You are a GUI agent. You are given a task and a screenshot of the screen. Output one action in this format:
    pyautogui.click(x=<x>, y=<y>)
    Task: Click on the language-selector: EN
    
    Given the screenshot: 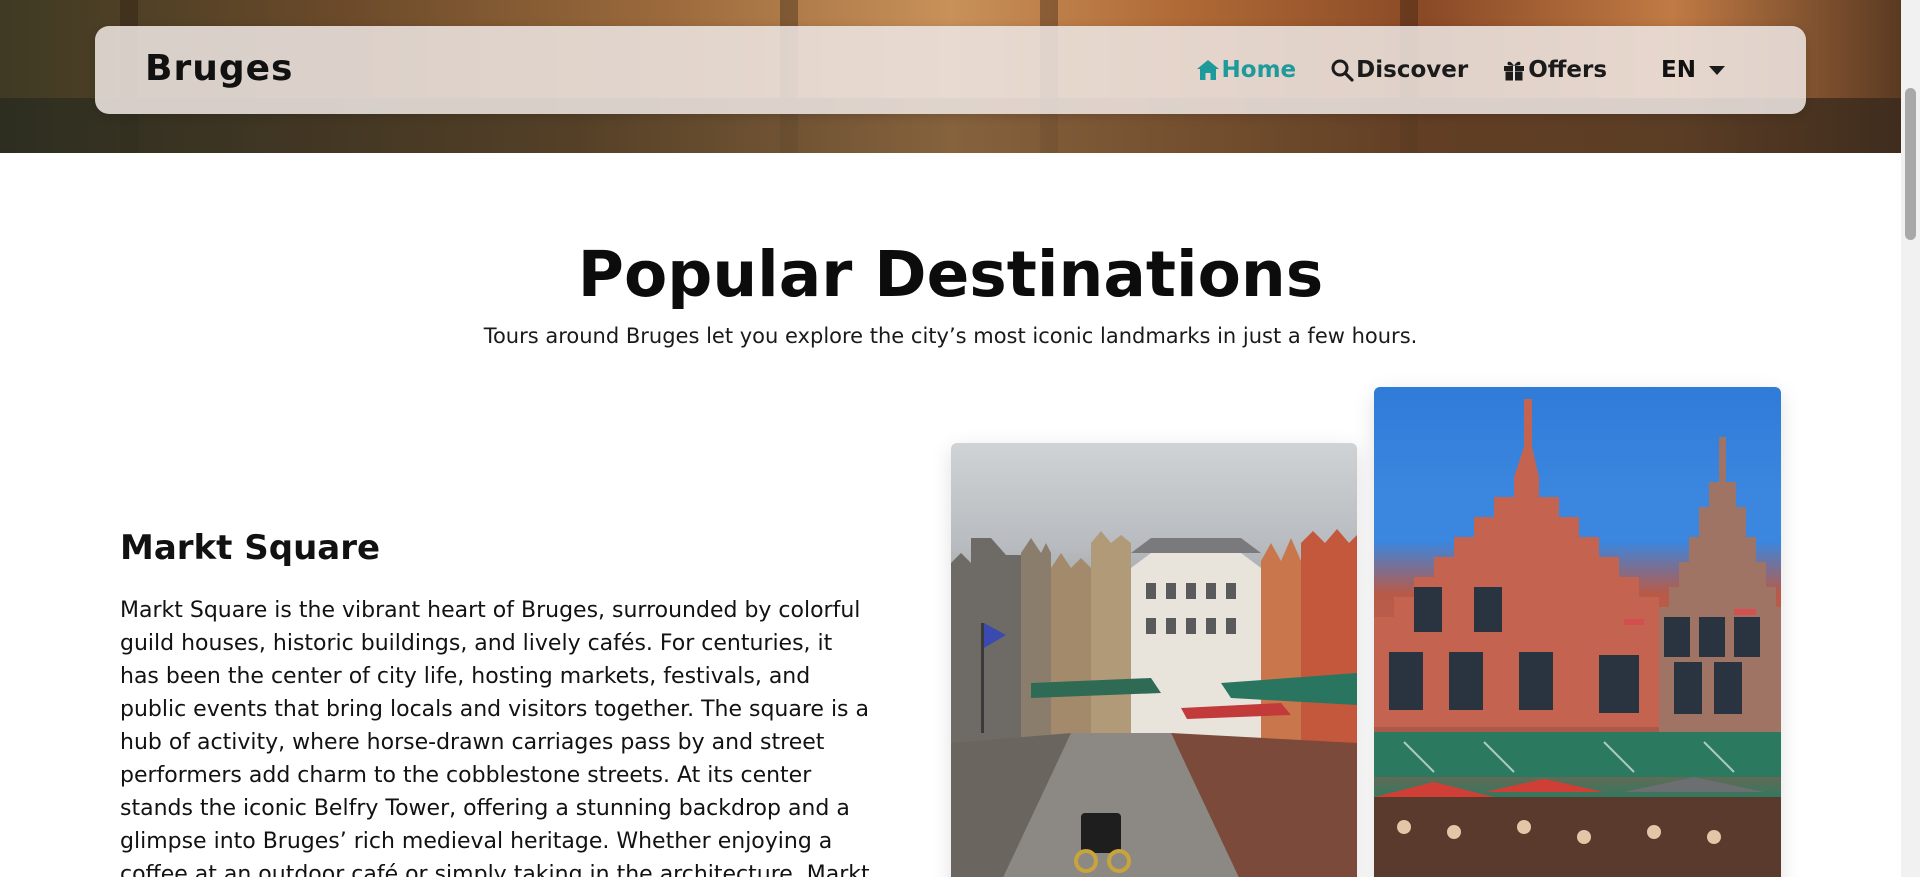 What is the action you would take?
    pyautogui.click(x=1693, y=70)
    